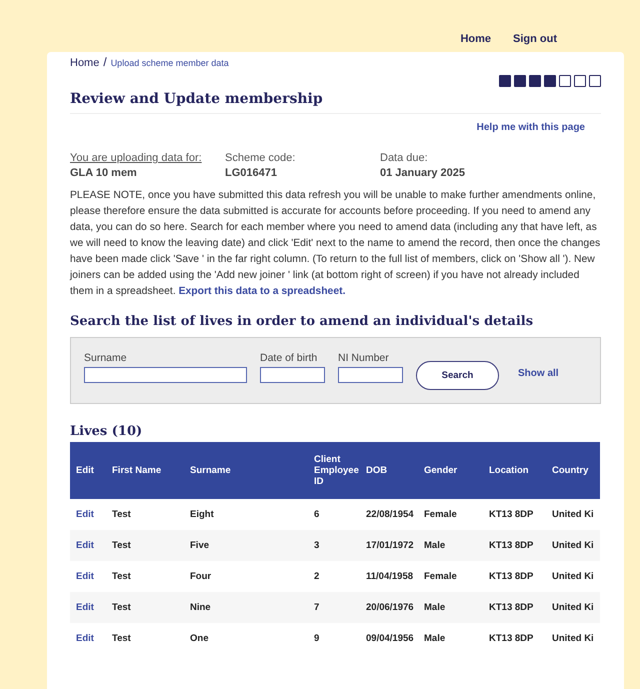 The width and height of the screenshot is (640, 689). What do you see at coordinates (336, 470) in the screenshot?
I see `column-header: Client Employee ID` at bounding box center [336, 470].